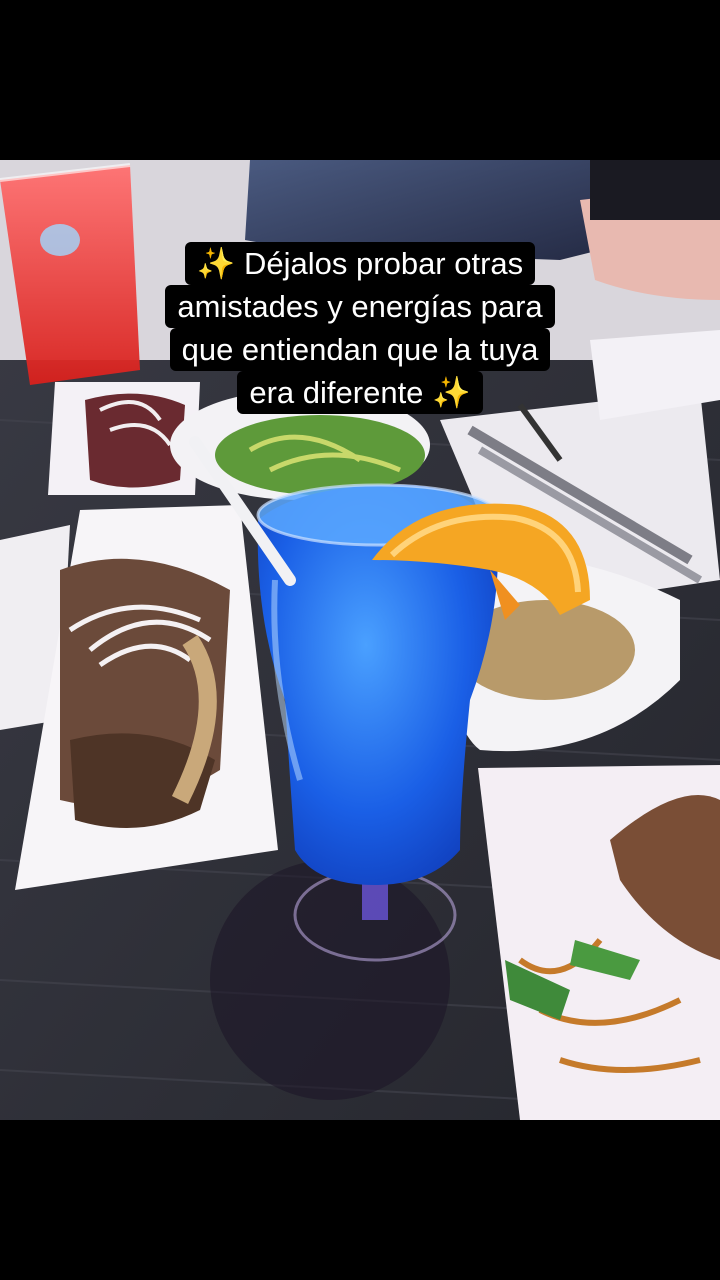 This screenshot has height=1280, width=720. What do you see at coordinates (599, 942) in the screenshot?
I see `plate-noodles` at bounding box center [599, 942].